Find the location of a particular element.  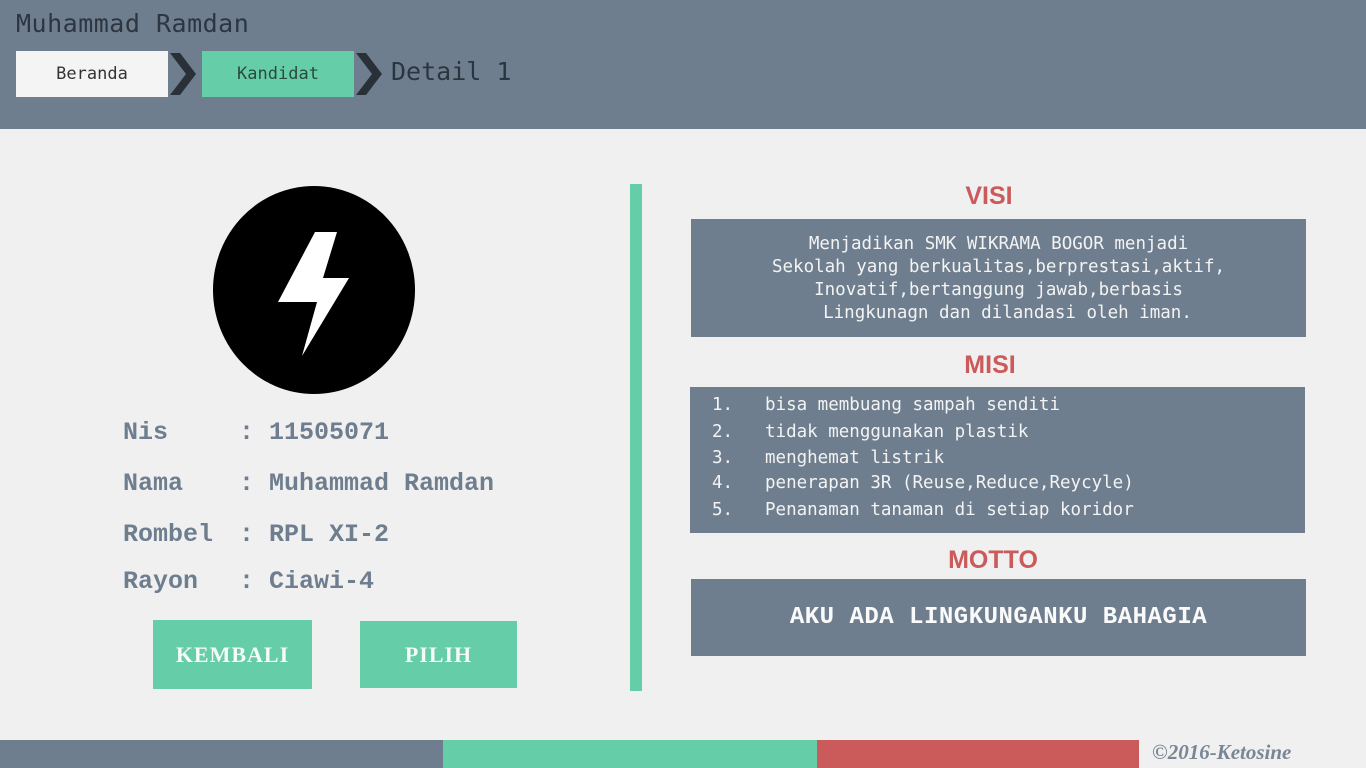

candidate-avatar is located at coordinates (314, 290).